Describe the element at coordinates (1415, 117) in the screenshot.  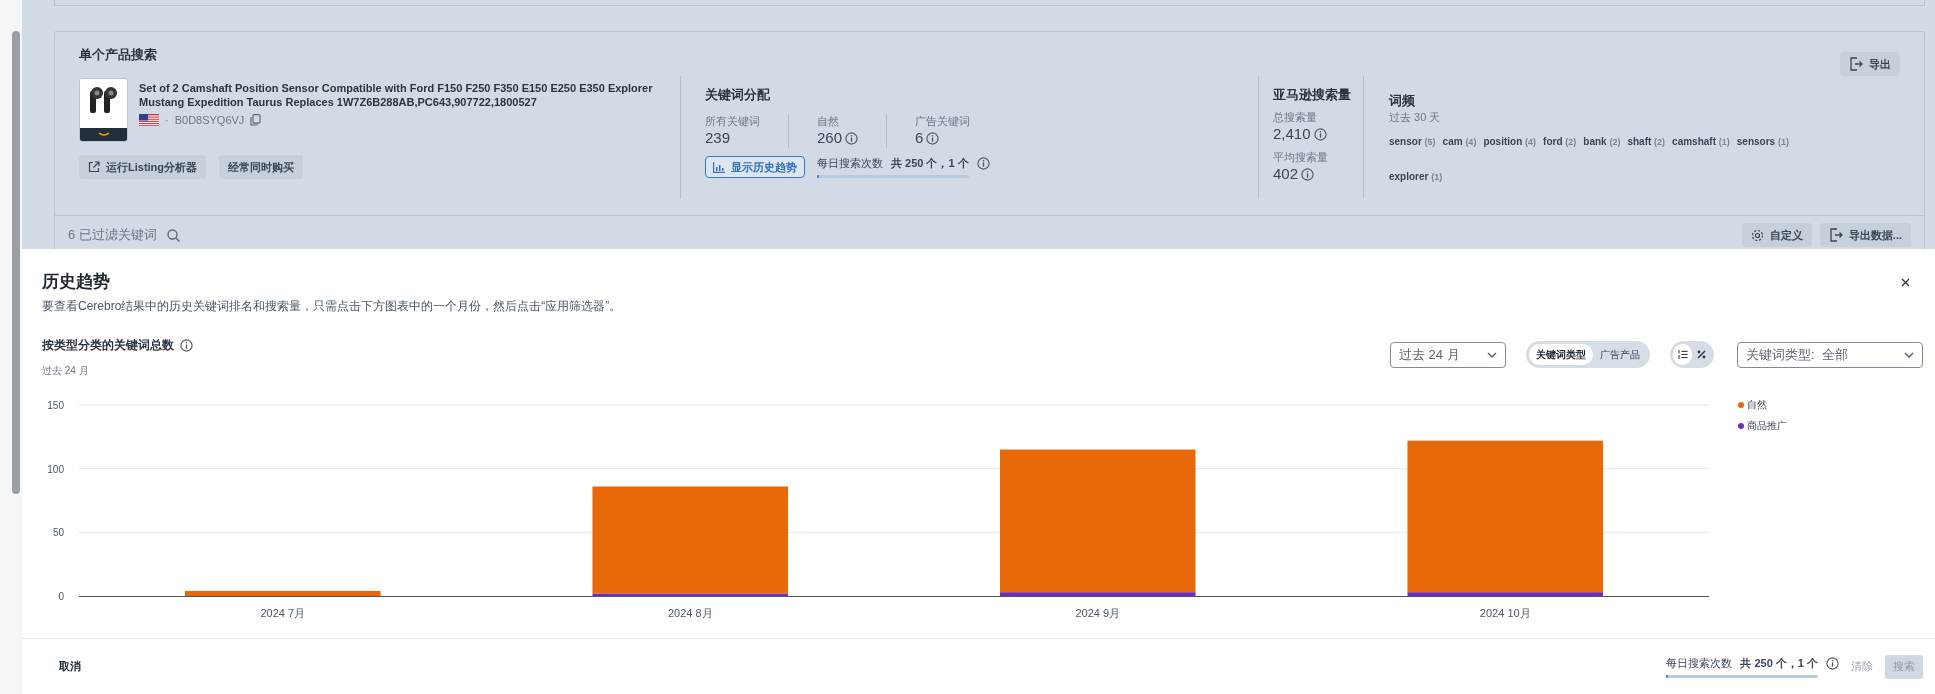
I see `period-label: 过去 30 天` at that location.